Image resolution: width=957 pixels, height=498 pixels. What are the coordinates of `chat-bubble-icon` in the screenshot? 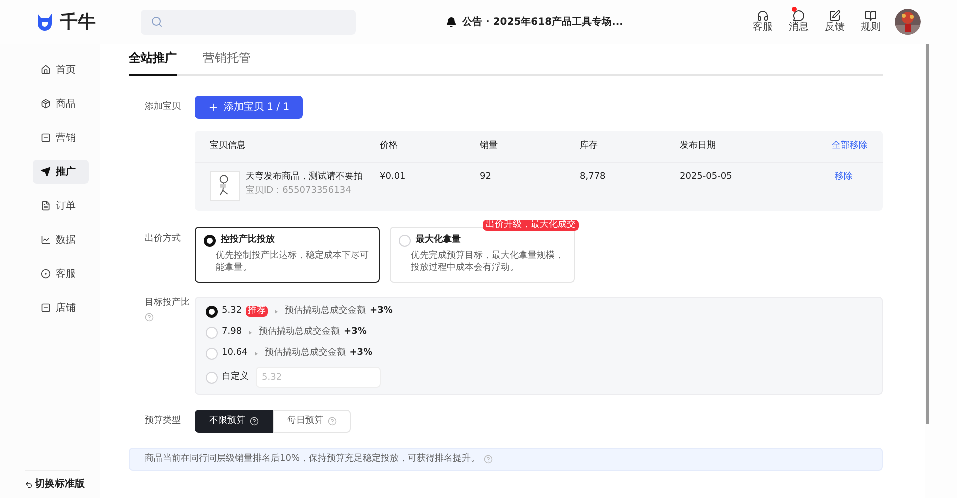 It's located at (799, 16).